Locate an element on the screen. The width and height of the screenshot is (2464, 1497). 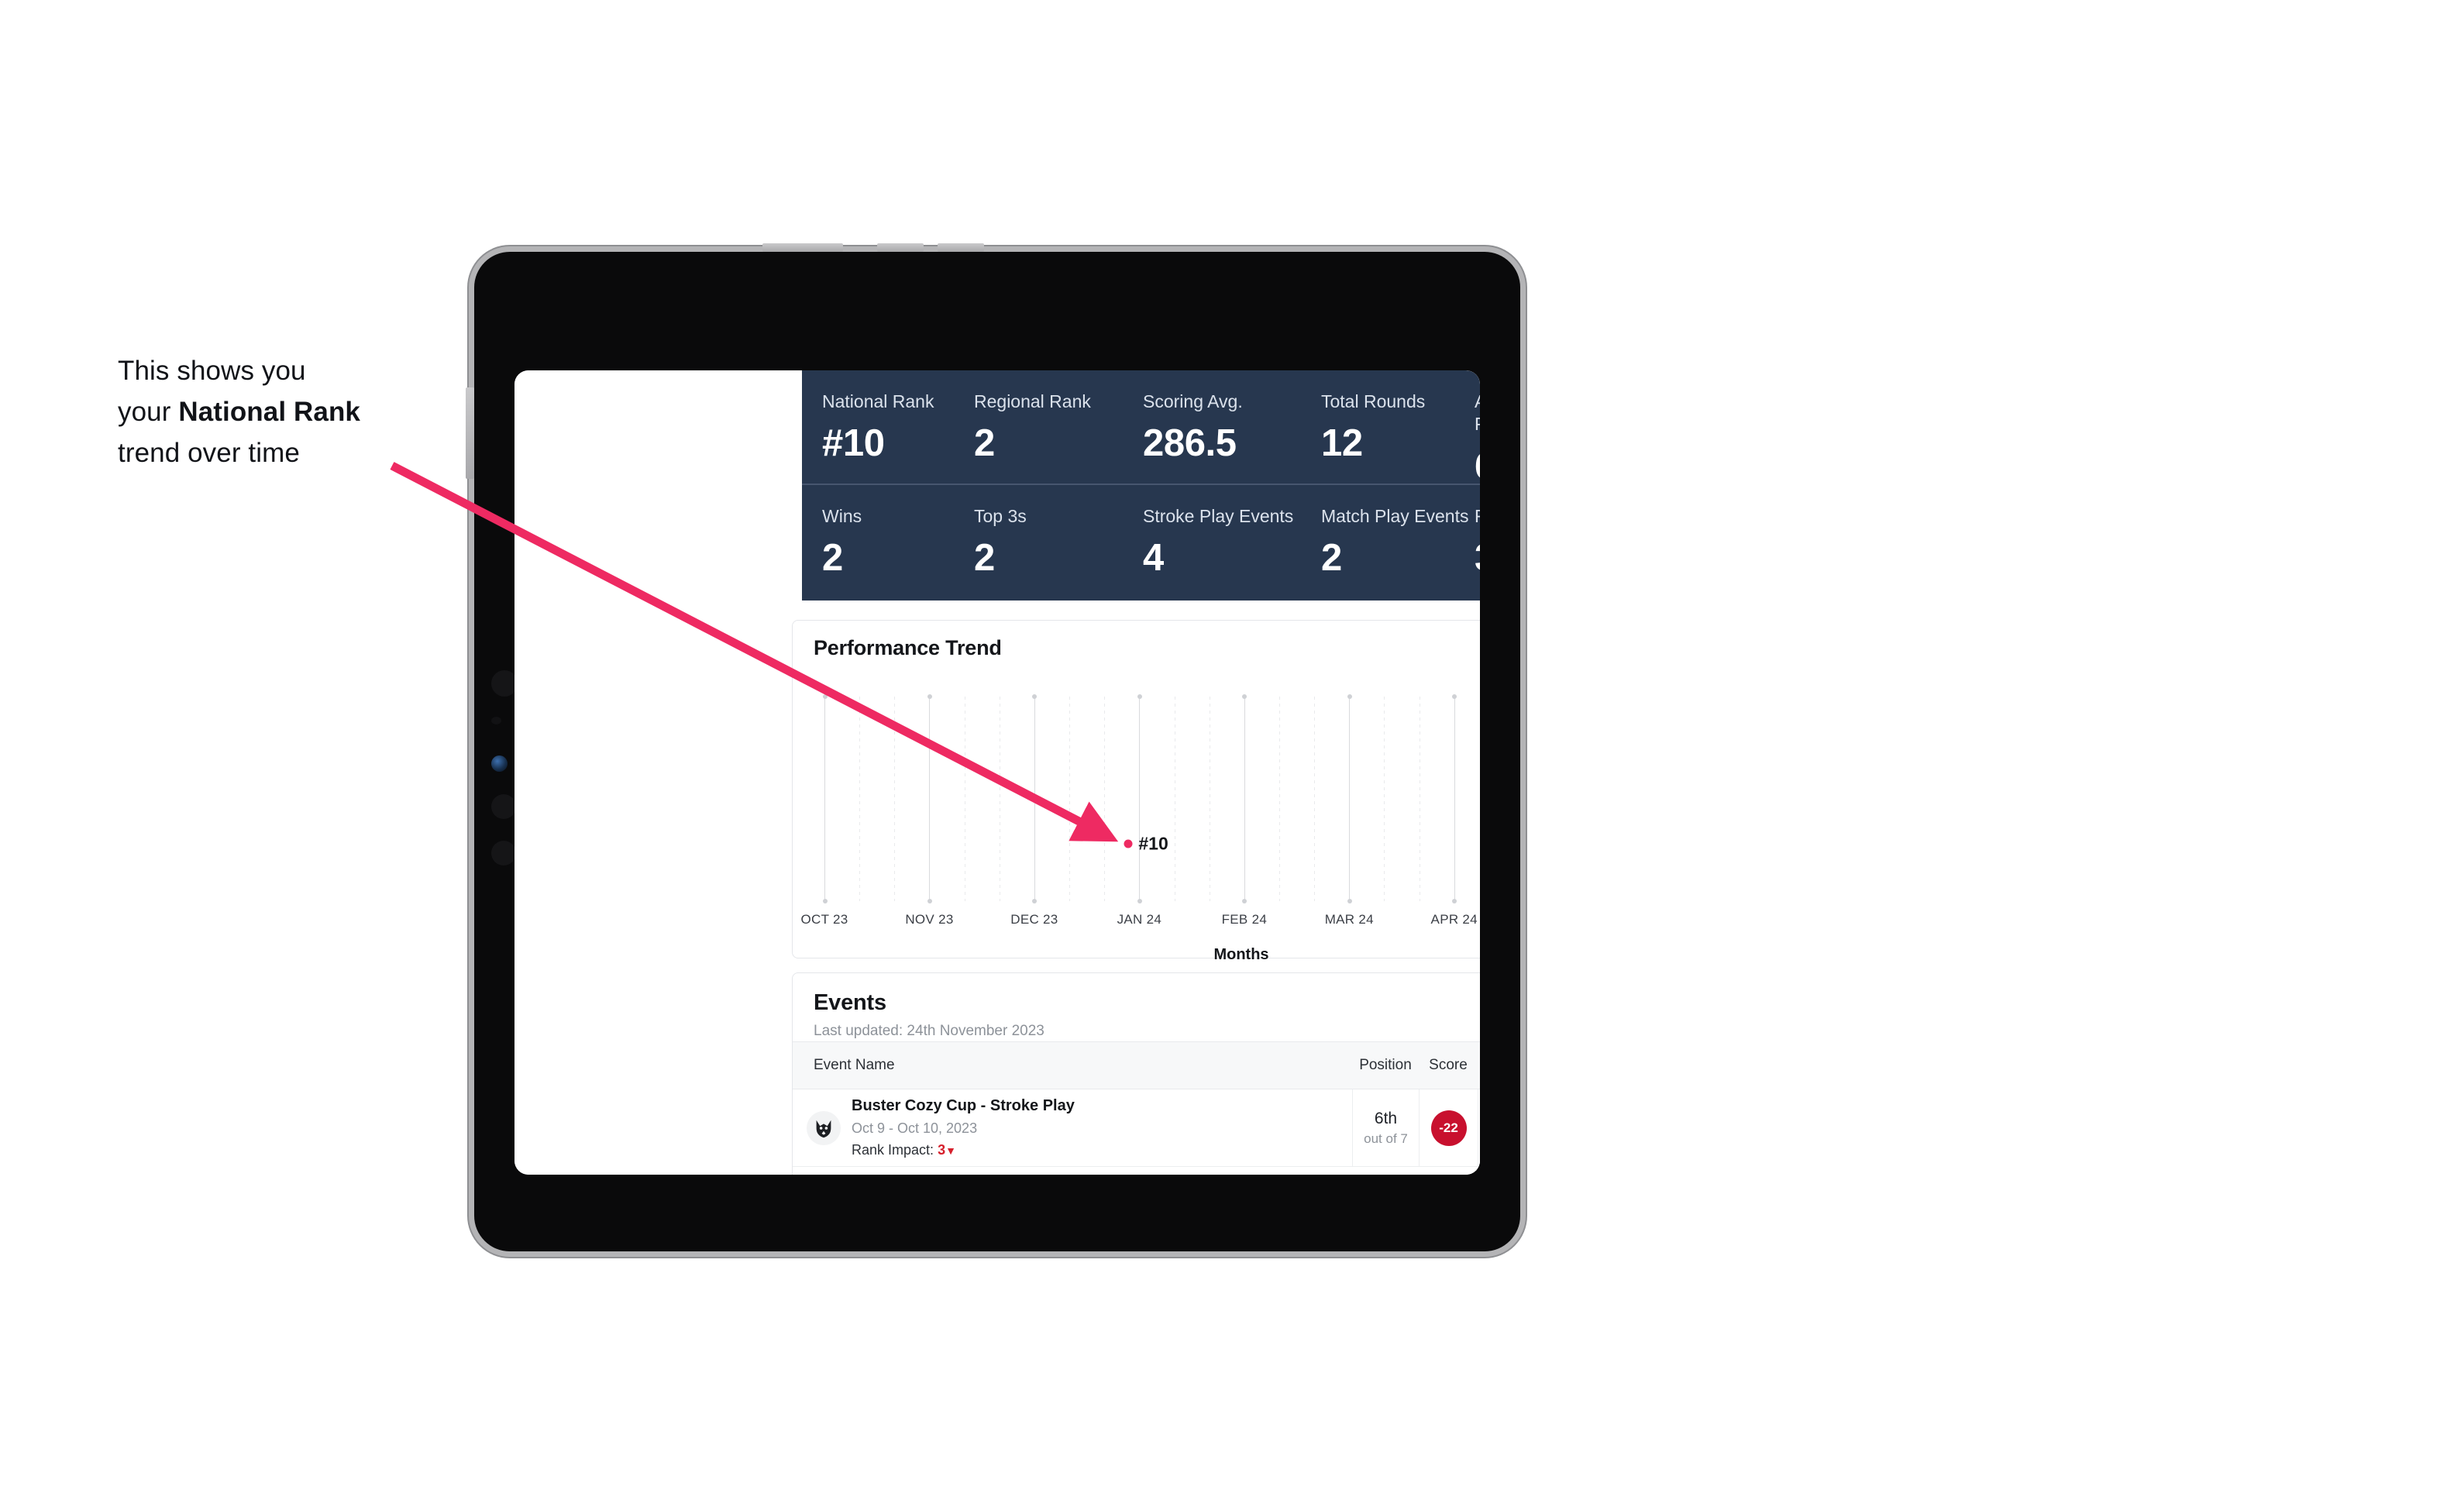
stat-label: Record is located at coordinates (1477, 516).